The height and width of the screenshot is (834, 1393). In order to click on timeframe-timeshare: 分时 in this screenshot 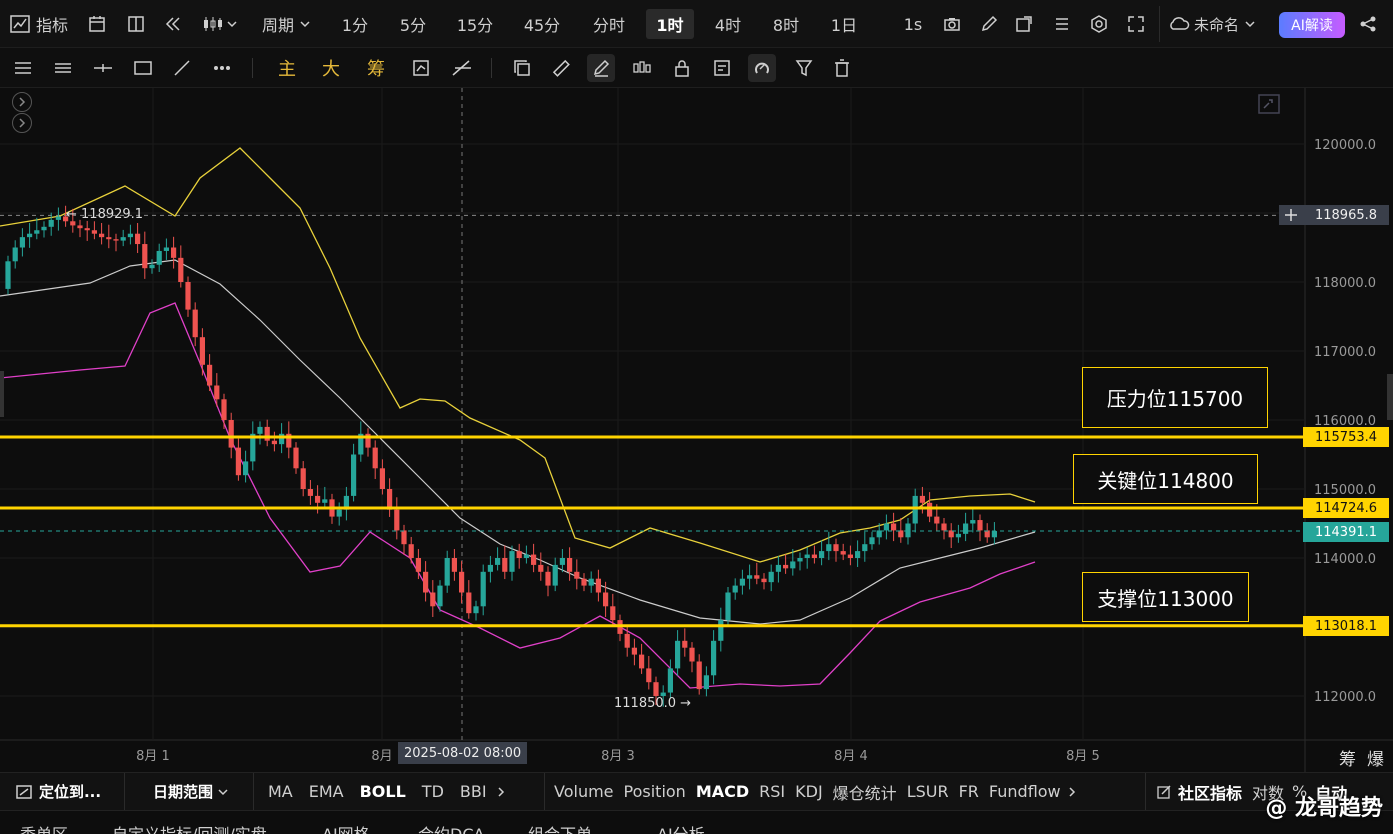, I will do `click(609, 24)`.